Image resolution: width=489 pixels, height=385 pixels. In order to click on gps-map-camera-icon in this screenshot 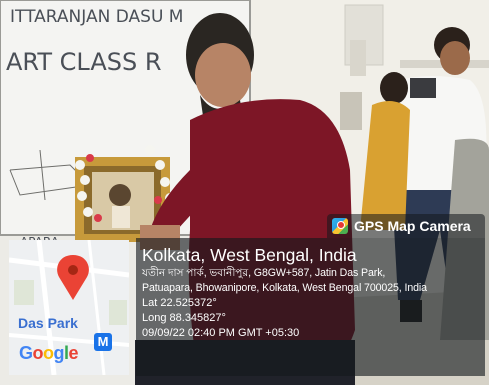, I will do `click(340, 226)`.